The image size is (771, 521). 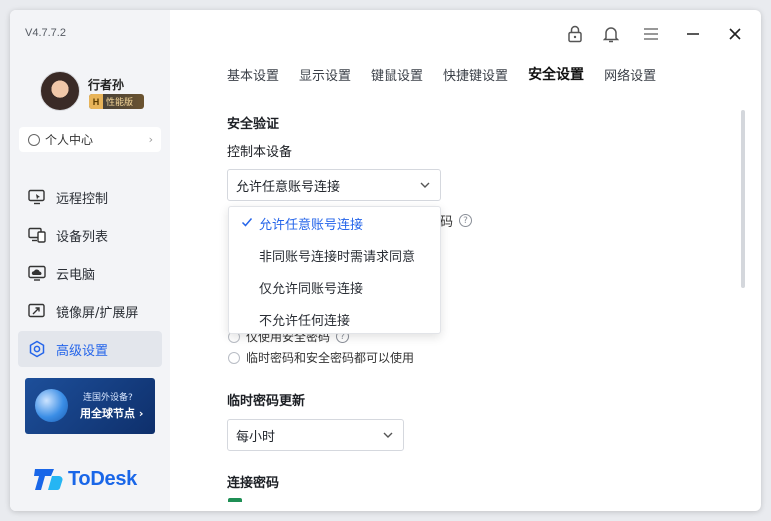 I want to click on radio-both-passwords: 临时密码和安全密码都可以使用, so click(x=321, y=357).